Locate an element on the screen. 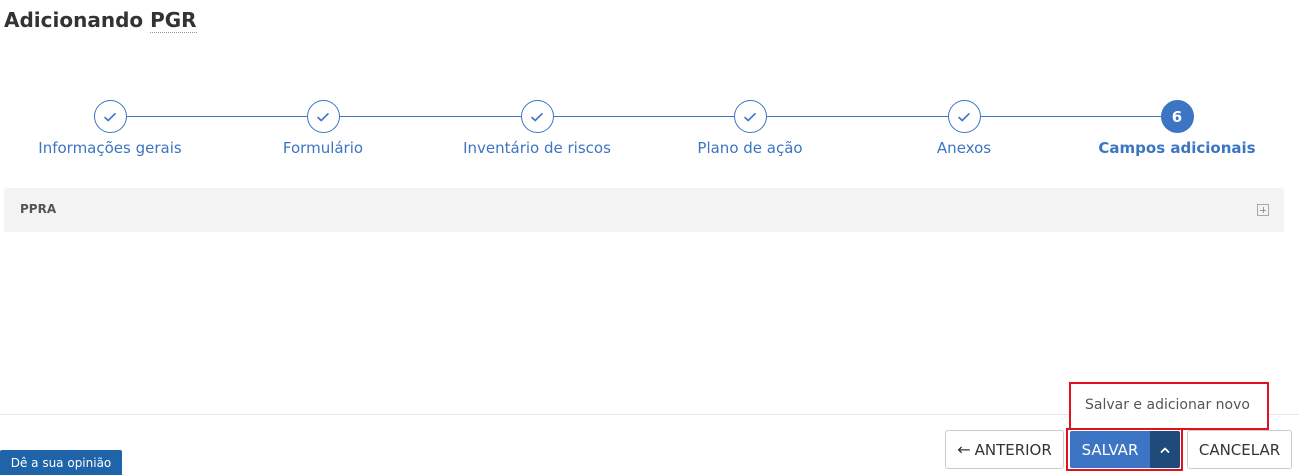 This screenshot has height=475, width=1299. save-options-dropup: Salvar e adicionar novo is located at coordinates (1169, 406).